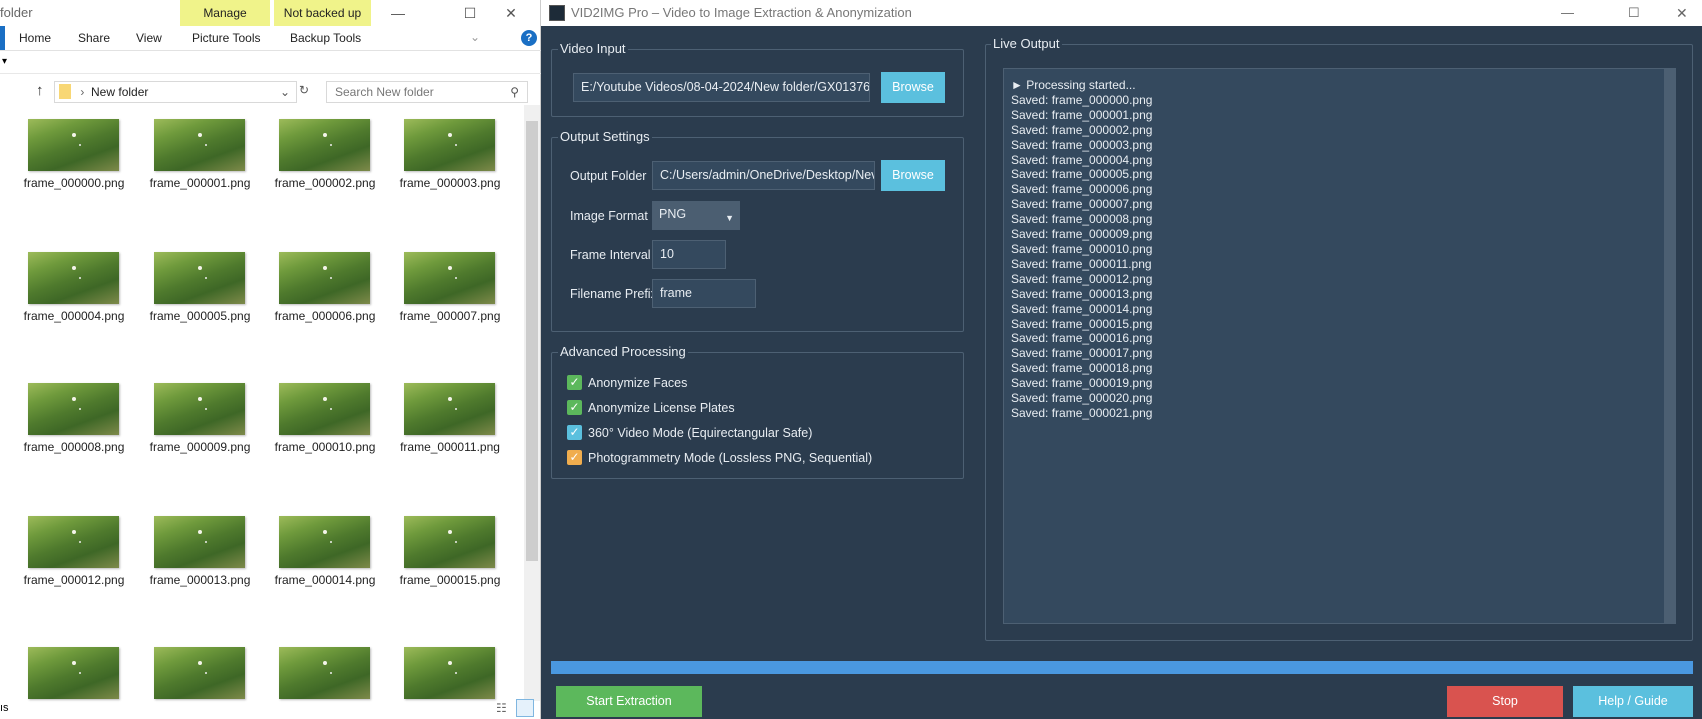 The height and width of the screenshot is (719, 1702). I want to click on stop-button: Stop, so click(1505, 701).